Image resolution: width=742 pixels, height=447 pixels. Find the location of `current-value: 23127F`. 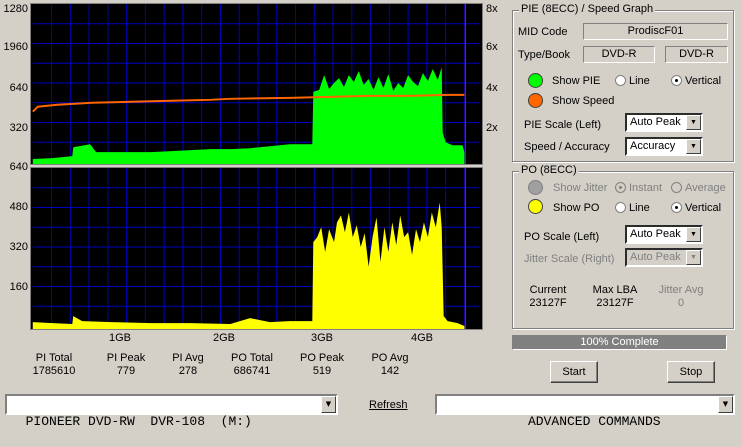

current-value: 23127F is located at coordinates (548, 303).